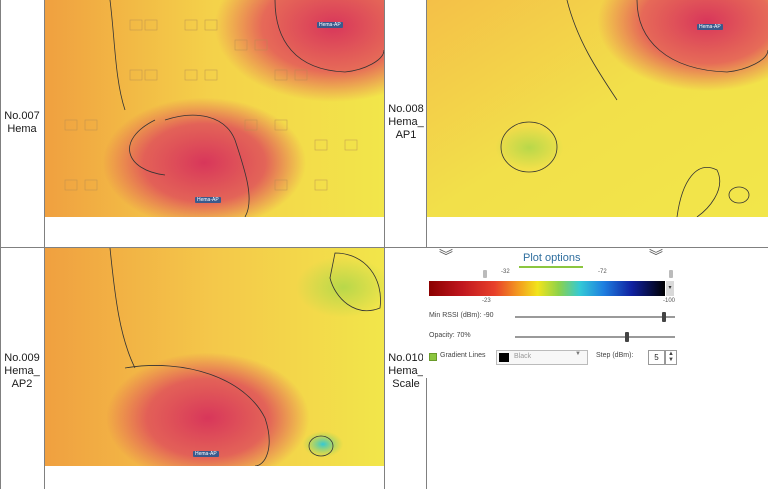 This screenshot has width=768, height=489. What do you see at coordinates (504, 357) in the screenshot?
I see `color-swatch` at bounding box center [504, 357].